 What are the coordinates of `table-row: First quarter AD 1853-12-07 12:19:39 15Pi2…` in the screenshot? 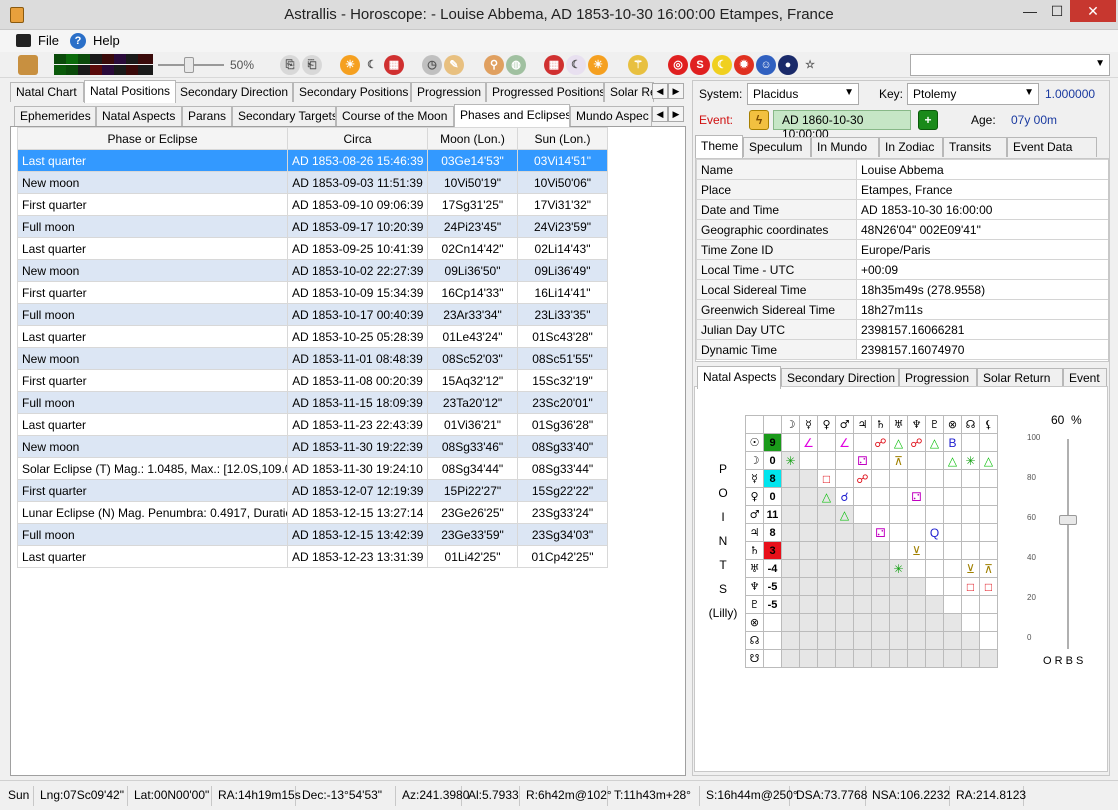 It's located at (312, 490).